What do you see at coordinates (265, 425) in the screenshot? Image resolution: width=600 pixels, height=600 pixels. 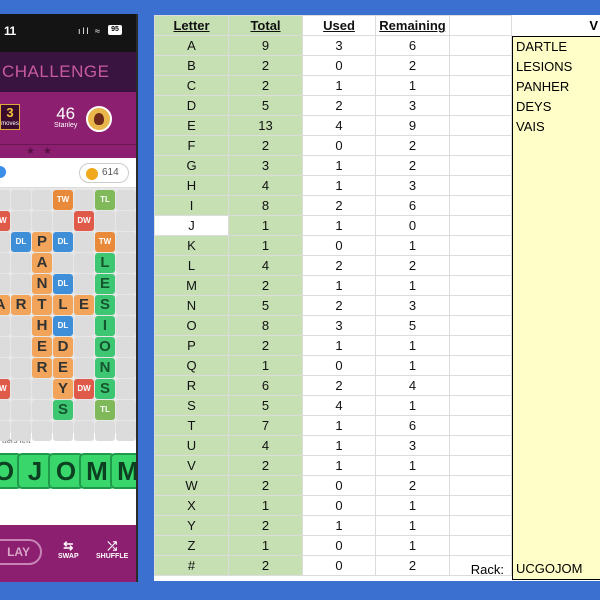 I see `cell-total: 7` at bounding box center [265, 425].